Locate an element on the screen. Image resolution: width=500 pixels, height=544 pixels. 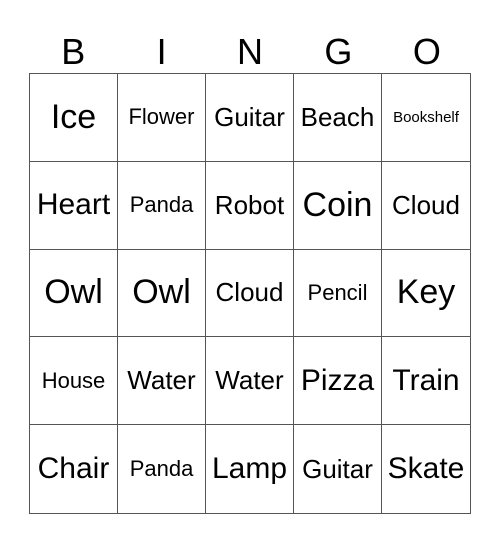
bingo-cell: Train is located at coordinates (426, 381).